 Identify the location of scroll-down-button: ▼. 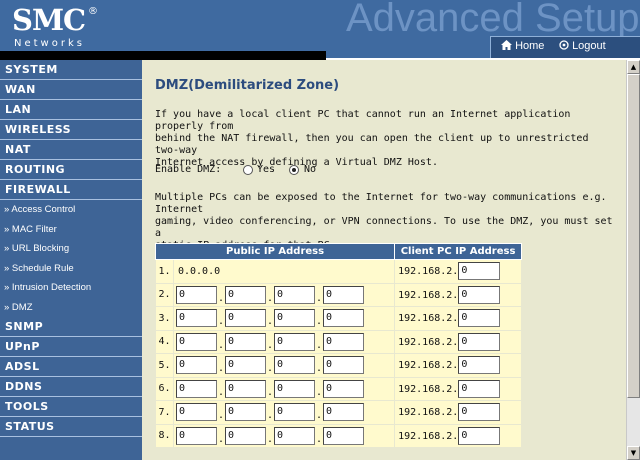
(633, 453).